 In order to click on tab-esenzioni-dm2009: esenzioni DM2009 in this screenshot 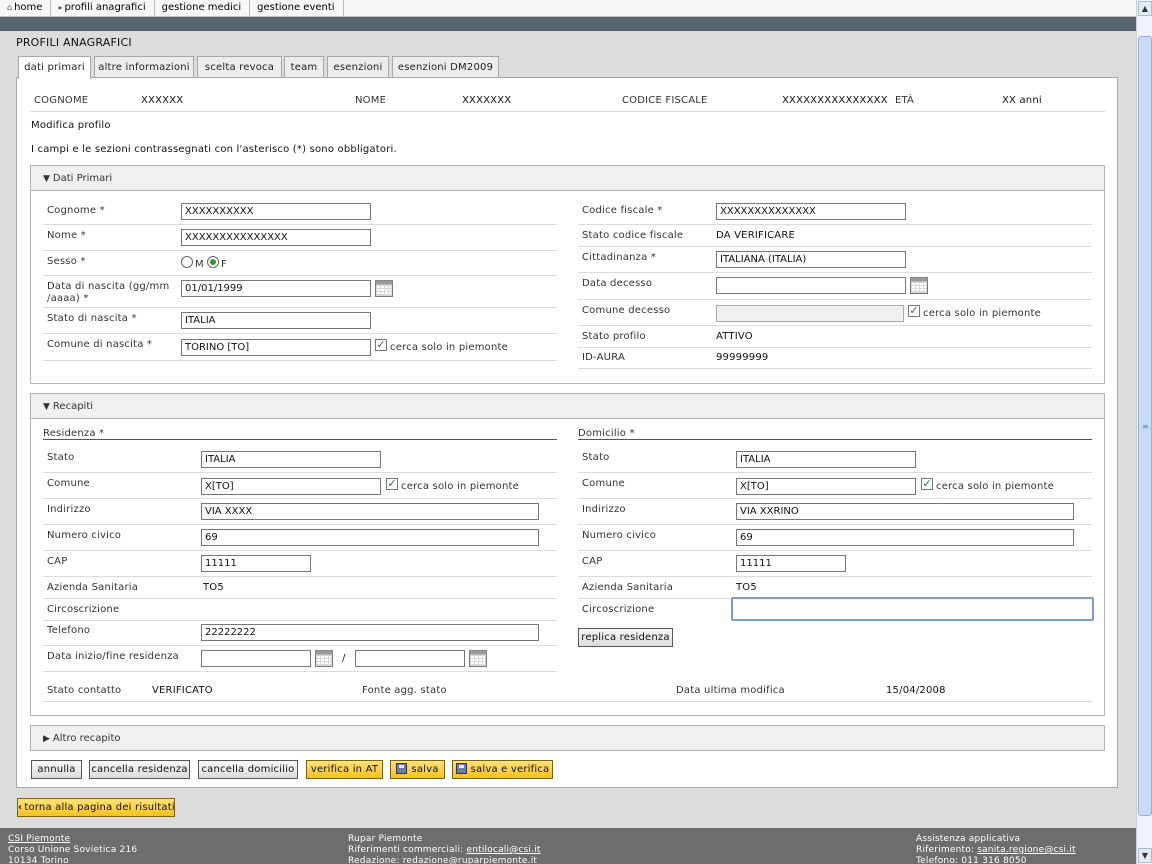, I will do `click(445, 67)`.